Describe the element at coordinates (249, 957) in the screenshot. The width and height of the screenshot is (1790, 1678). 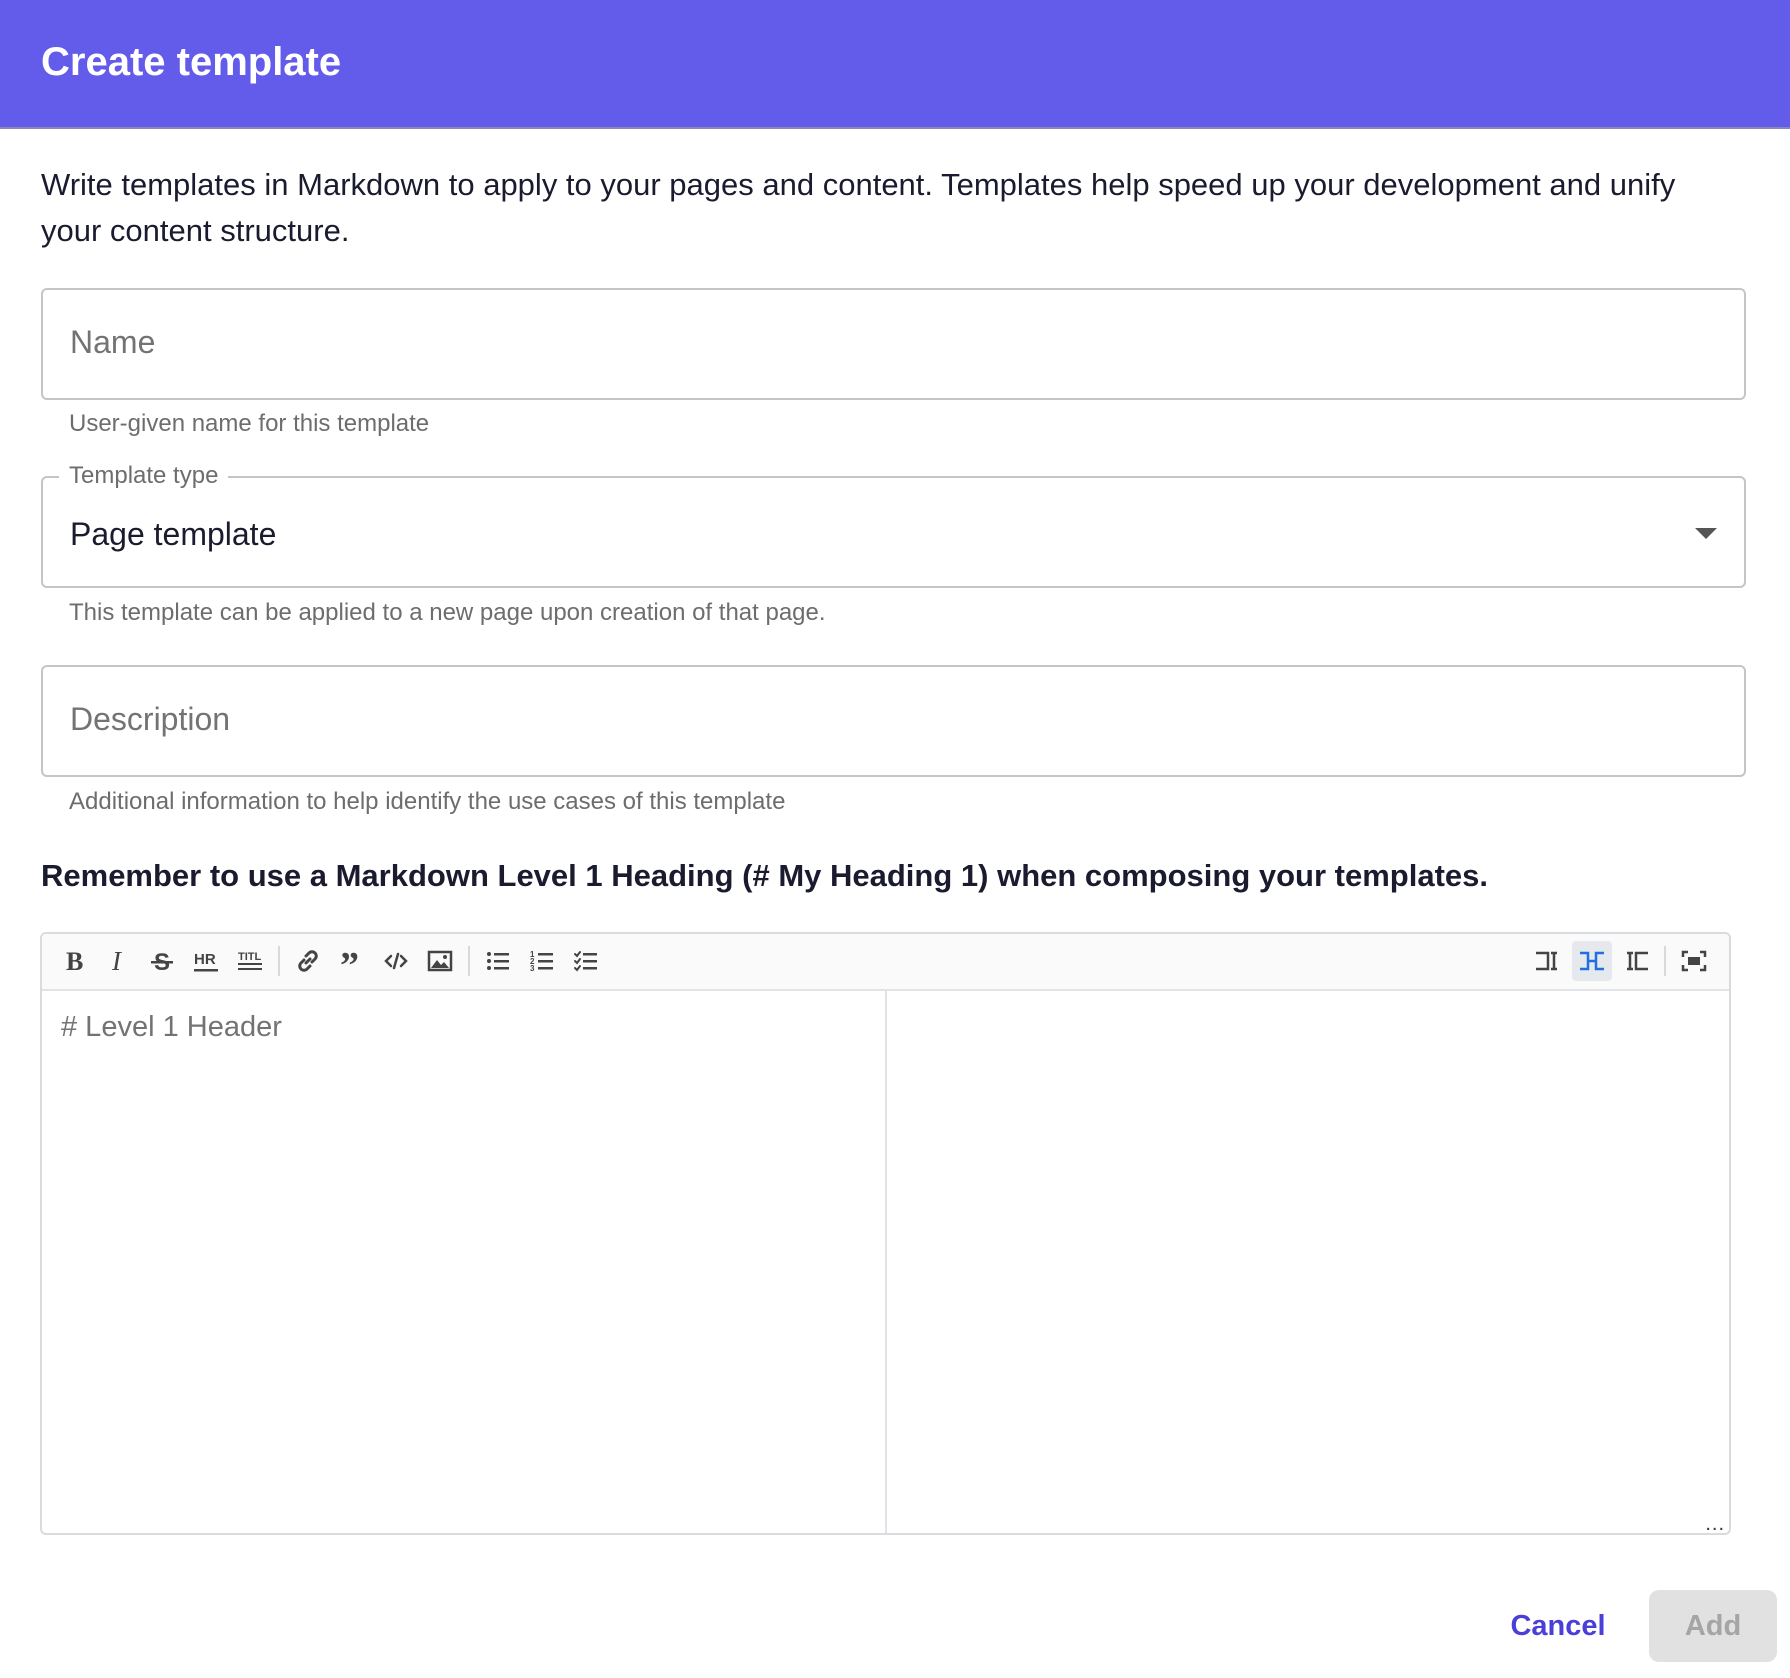
I see `svg-text: TITL` at that location.